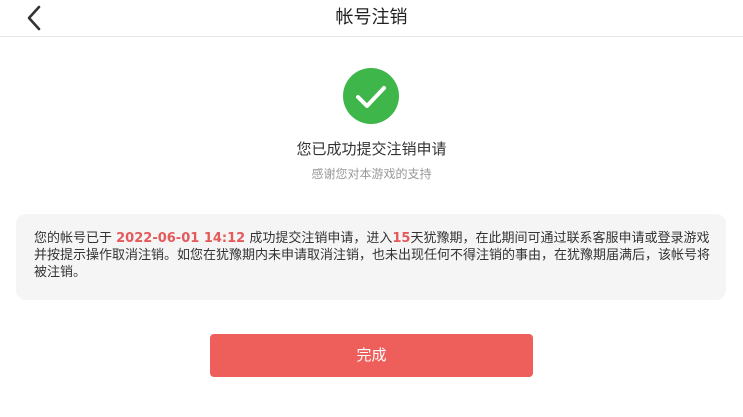 The image size is (743, 417). What do you see at coordinates (371, 355) in the screenshot?
I see `done-button: 完成` at bounding box center [371, 355].